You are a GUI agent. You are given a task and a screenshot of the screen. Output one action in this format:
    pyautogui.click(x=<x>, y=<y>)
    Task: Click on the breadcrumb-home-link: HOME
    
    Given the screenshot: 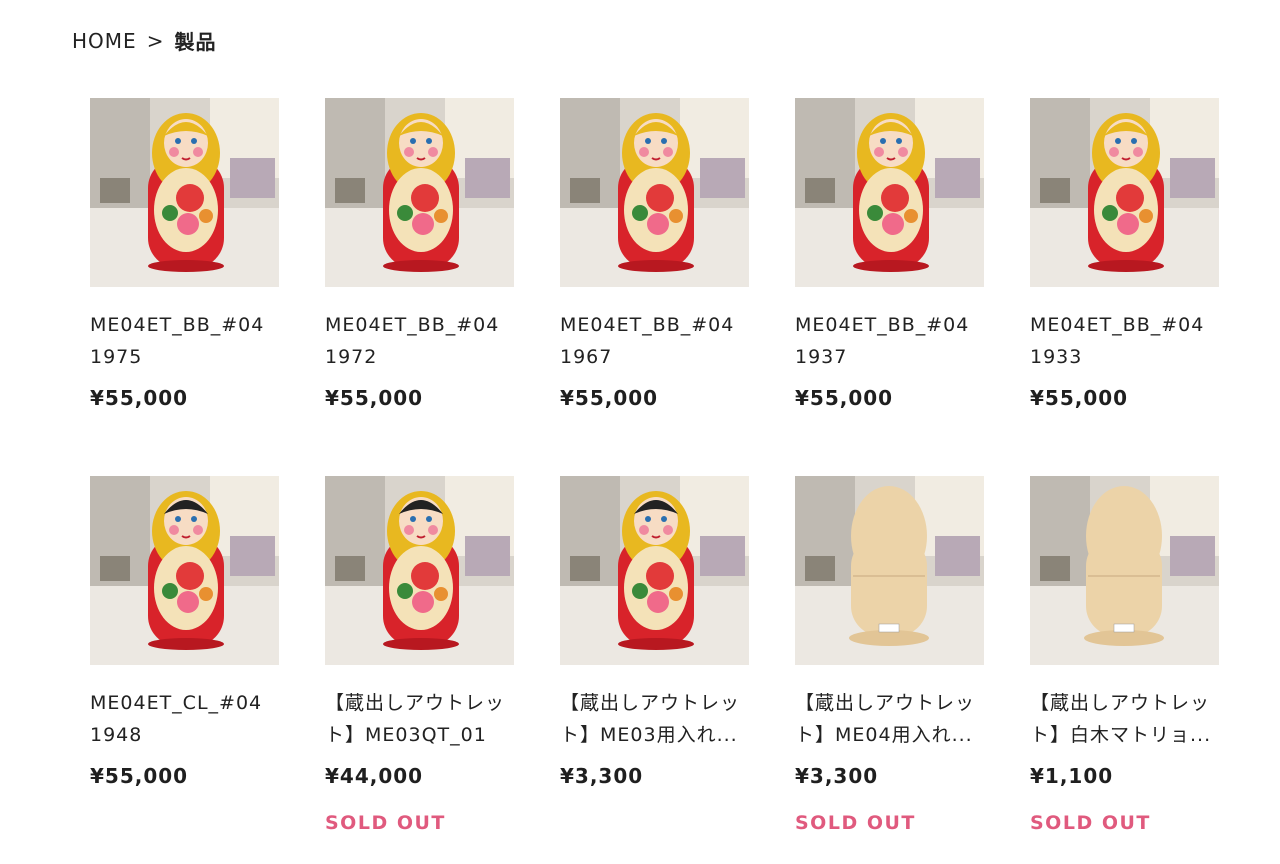 What is the action you would take?
    pyautogui.click(x=104, y=41)
    